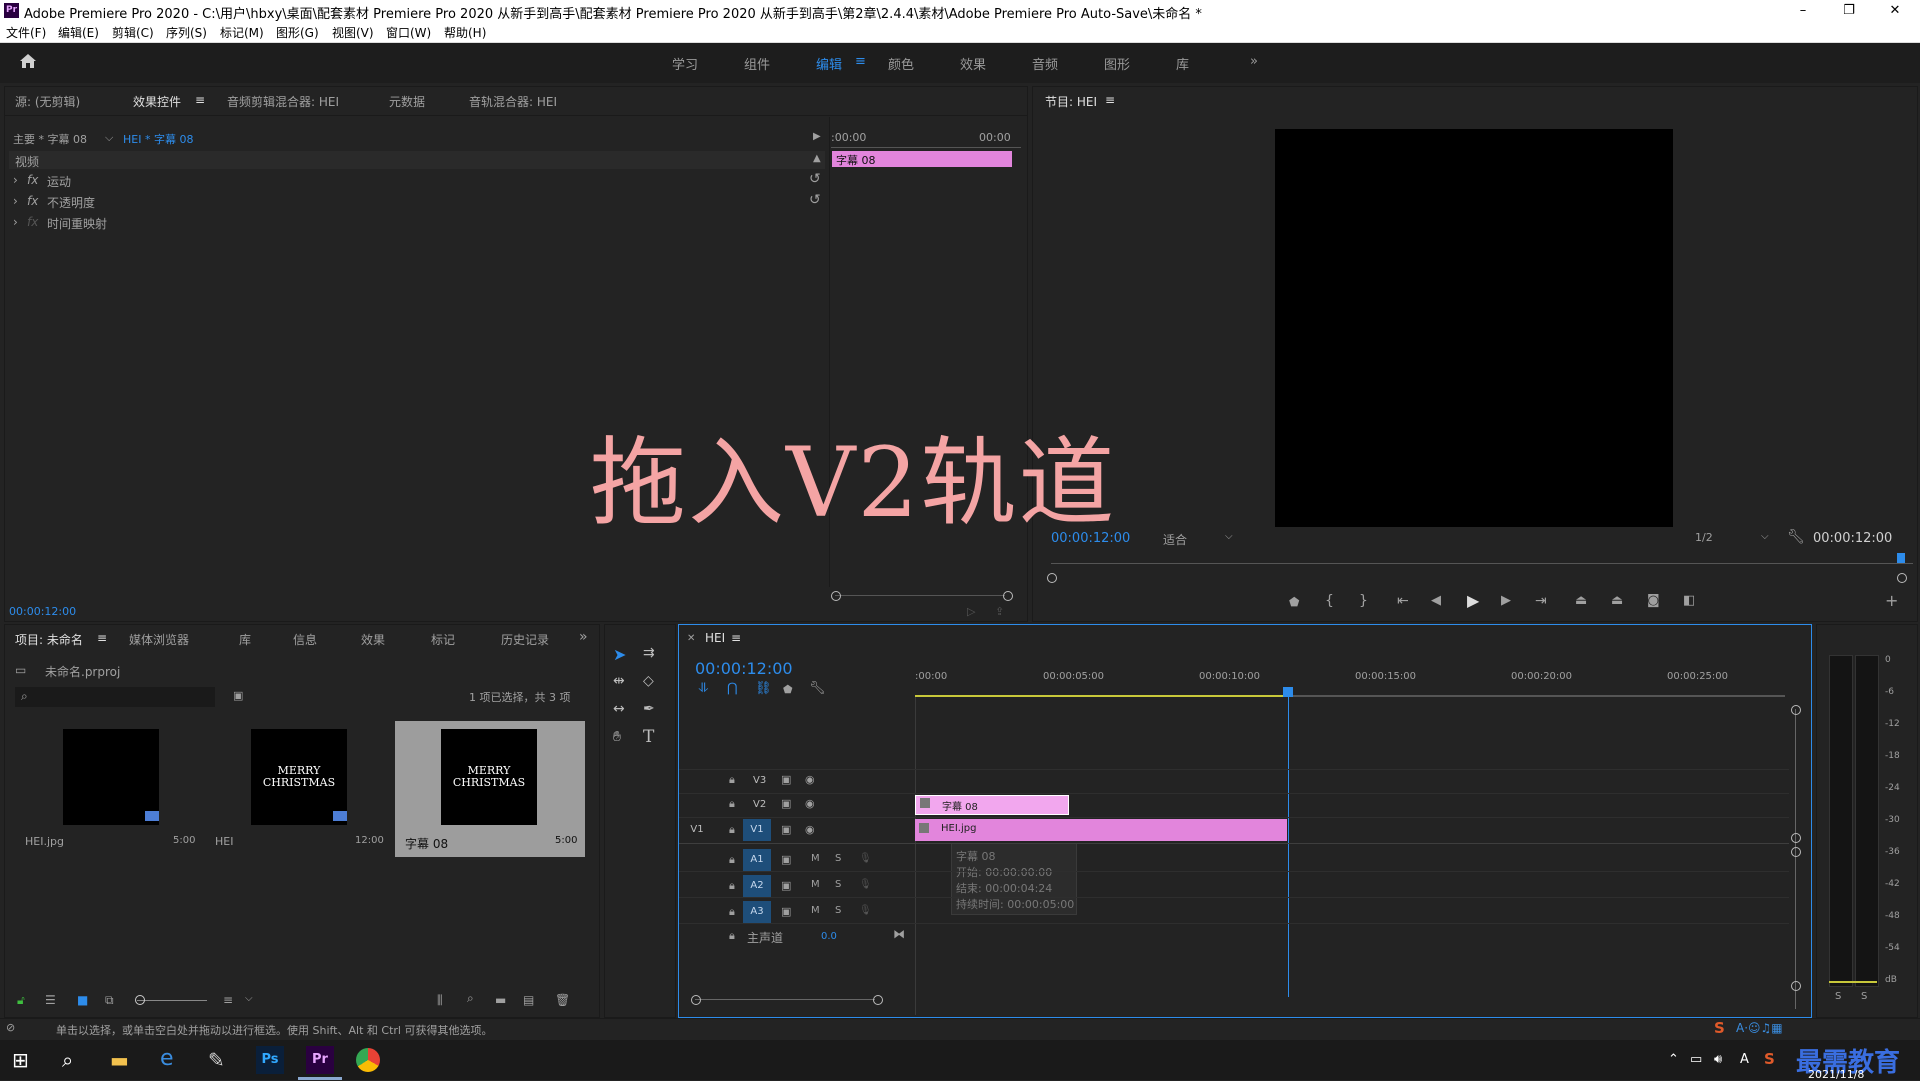  I want to click on expand-motion-icon: ›, so click(15, 180).